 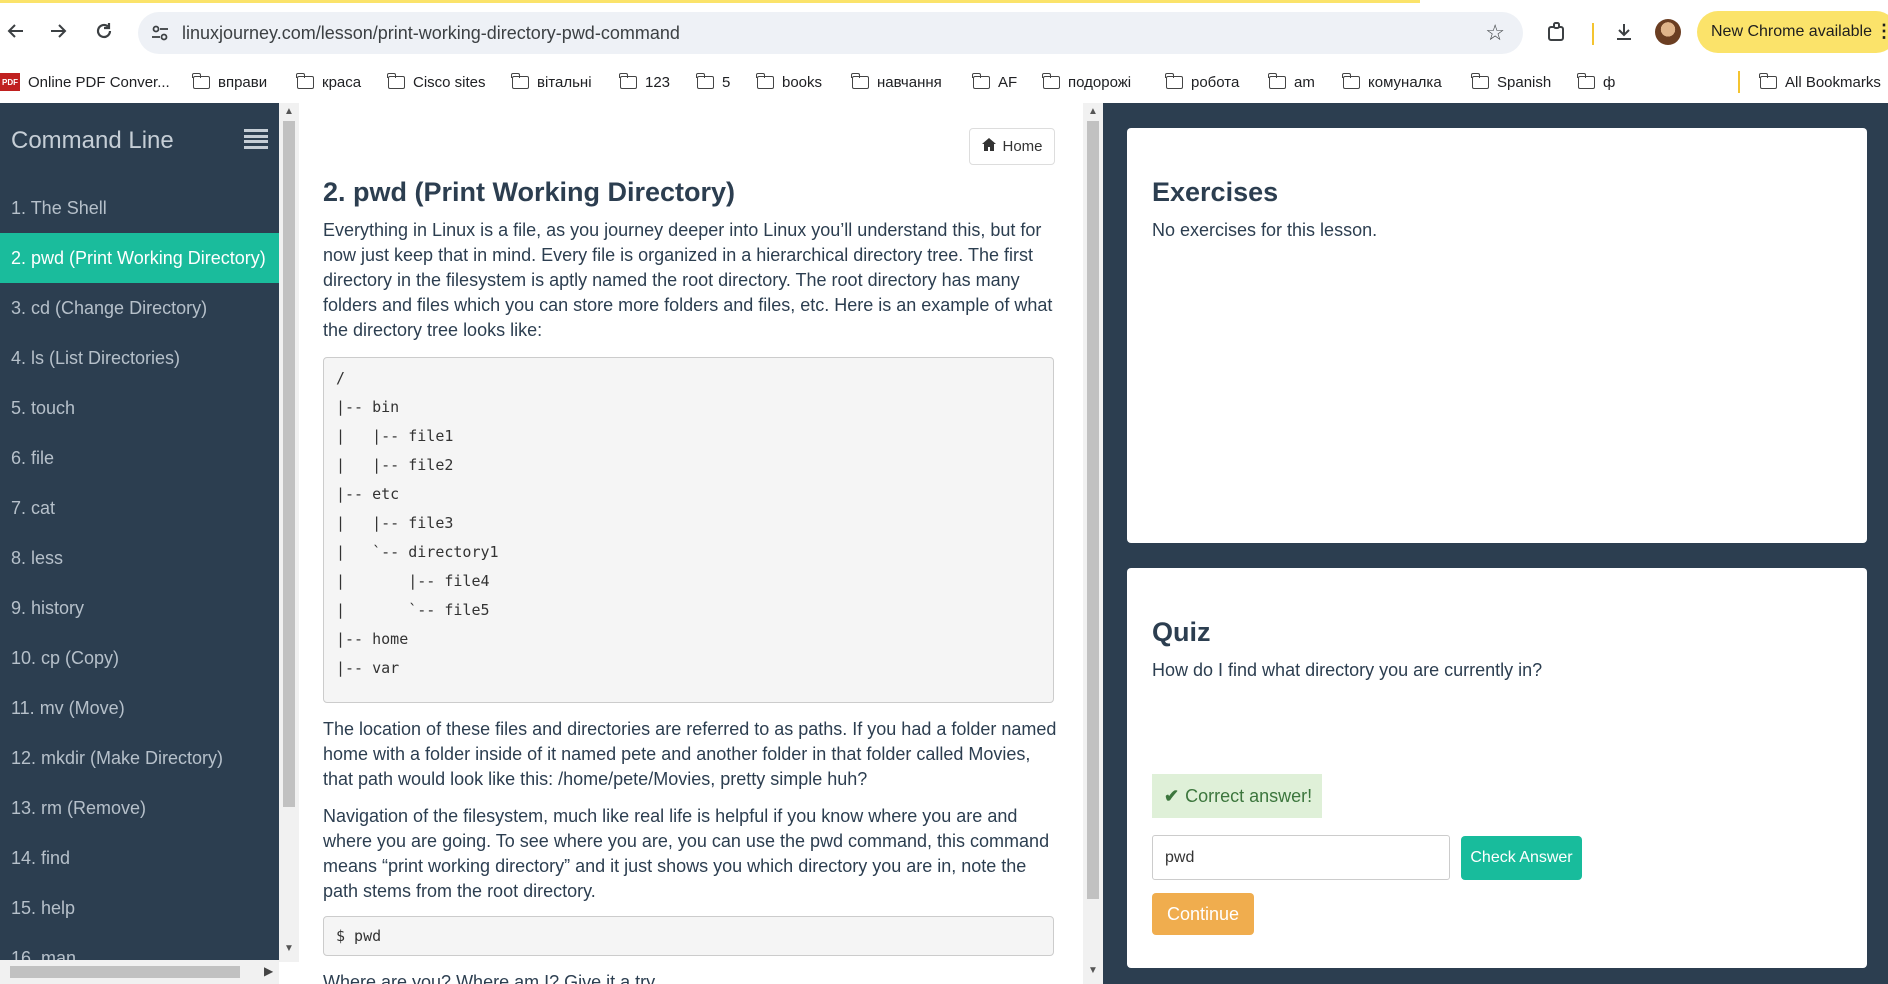 I want to click on pdf-icon: PDF, so click(x=10, y=82).